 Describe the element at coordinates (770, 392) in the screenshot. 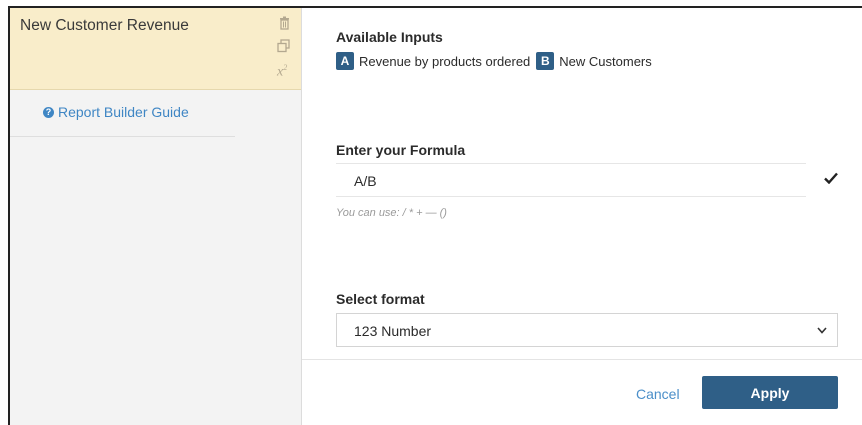

I see `apply-button: Apply` at that location.